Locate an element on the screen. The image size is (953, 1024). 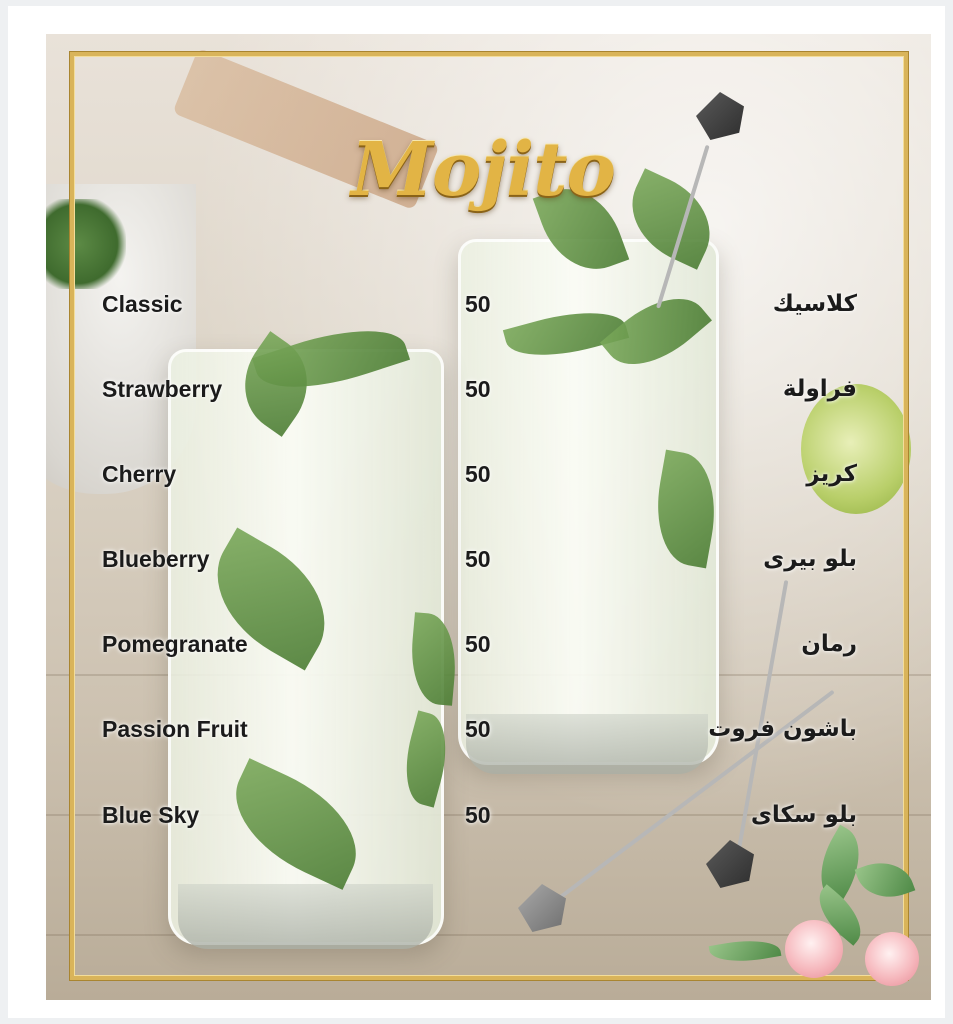
menu-item-blueberry: Blueberry 50 بلو بيرى is located at coordinates (476, 559).